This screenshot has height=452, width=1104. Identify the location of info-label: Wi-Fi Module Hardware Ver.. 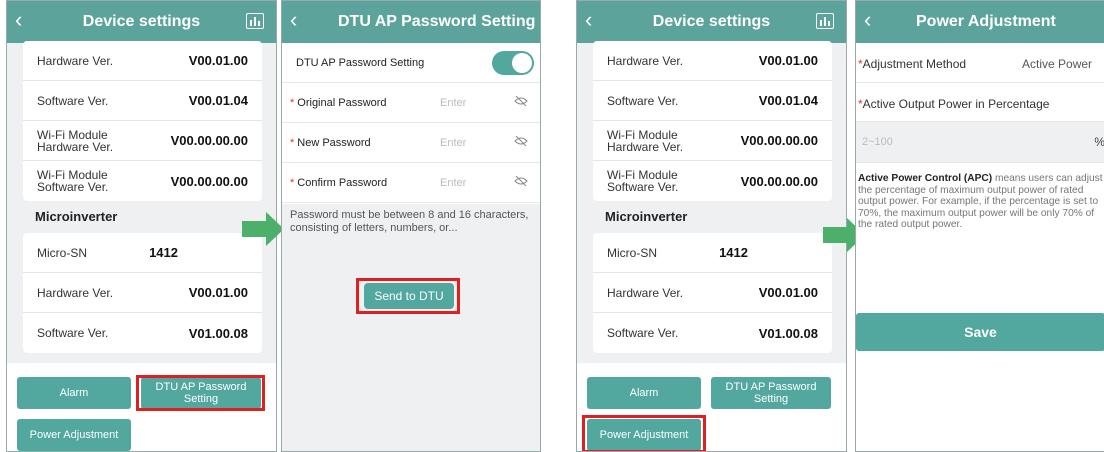
(75, 140).